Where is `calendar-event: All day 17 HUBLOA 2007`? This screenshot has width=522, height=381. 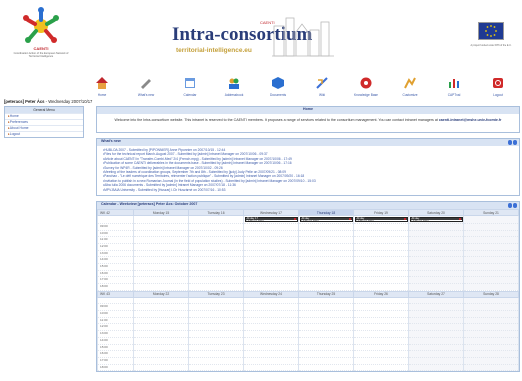
calendar-event: All day 17 HUBLOA 2007 is located at coordinates (271, 219).